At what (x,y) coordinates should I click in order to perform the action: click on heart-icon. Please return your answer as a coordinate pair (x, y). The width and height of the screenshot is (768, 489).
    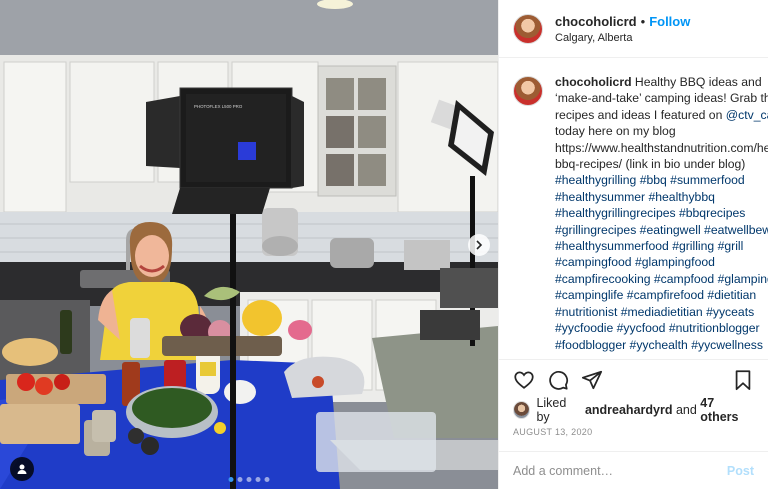
    Looking at the image, I should click on (524, 380).